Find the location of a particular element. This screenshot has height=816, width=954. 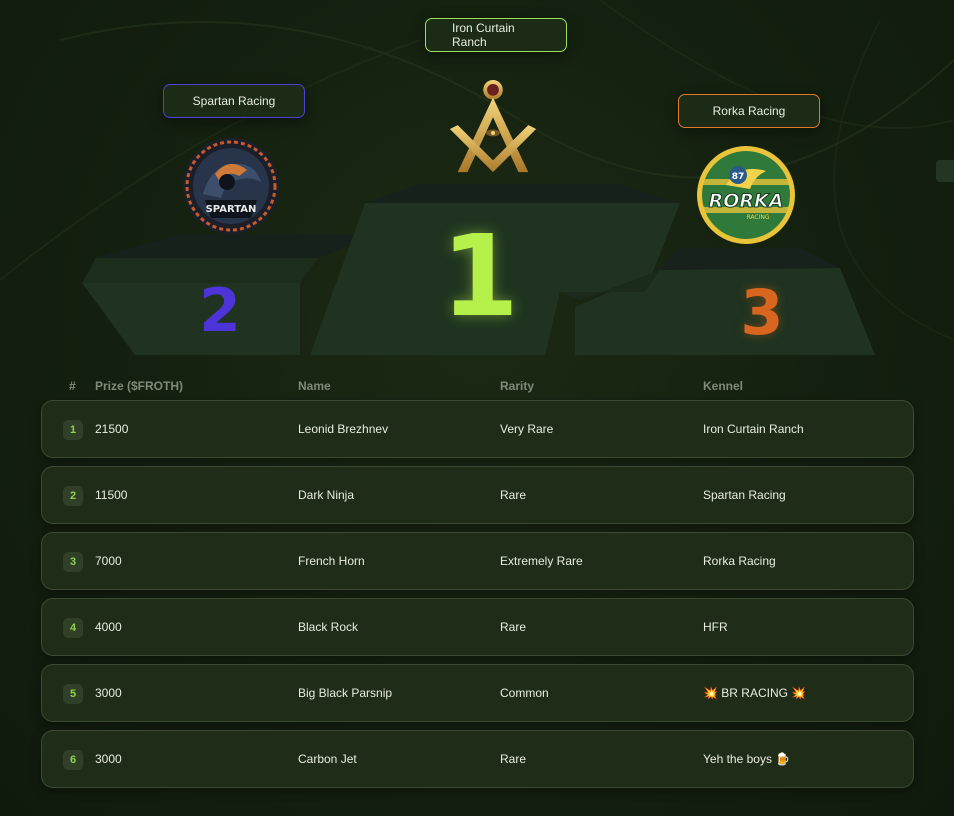

spartan-racing-logo: SPARTAN is located at coordinates (231, 186).